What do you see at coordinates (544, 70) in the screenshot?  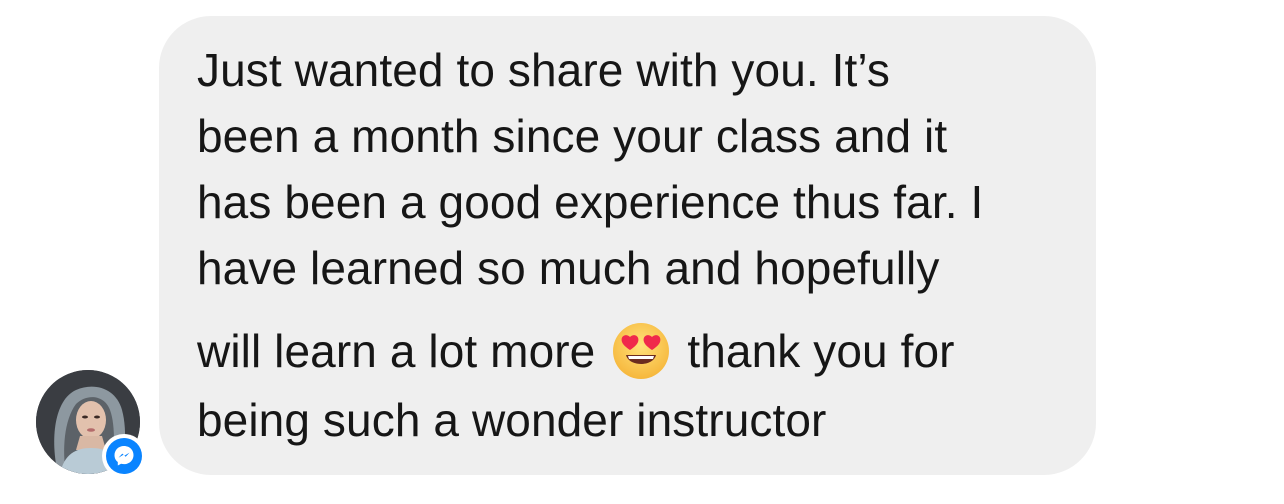 I see `message-line: Just wanted to share with you. It’s` at bounding box center [544, 70].